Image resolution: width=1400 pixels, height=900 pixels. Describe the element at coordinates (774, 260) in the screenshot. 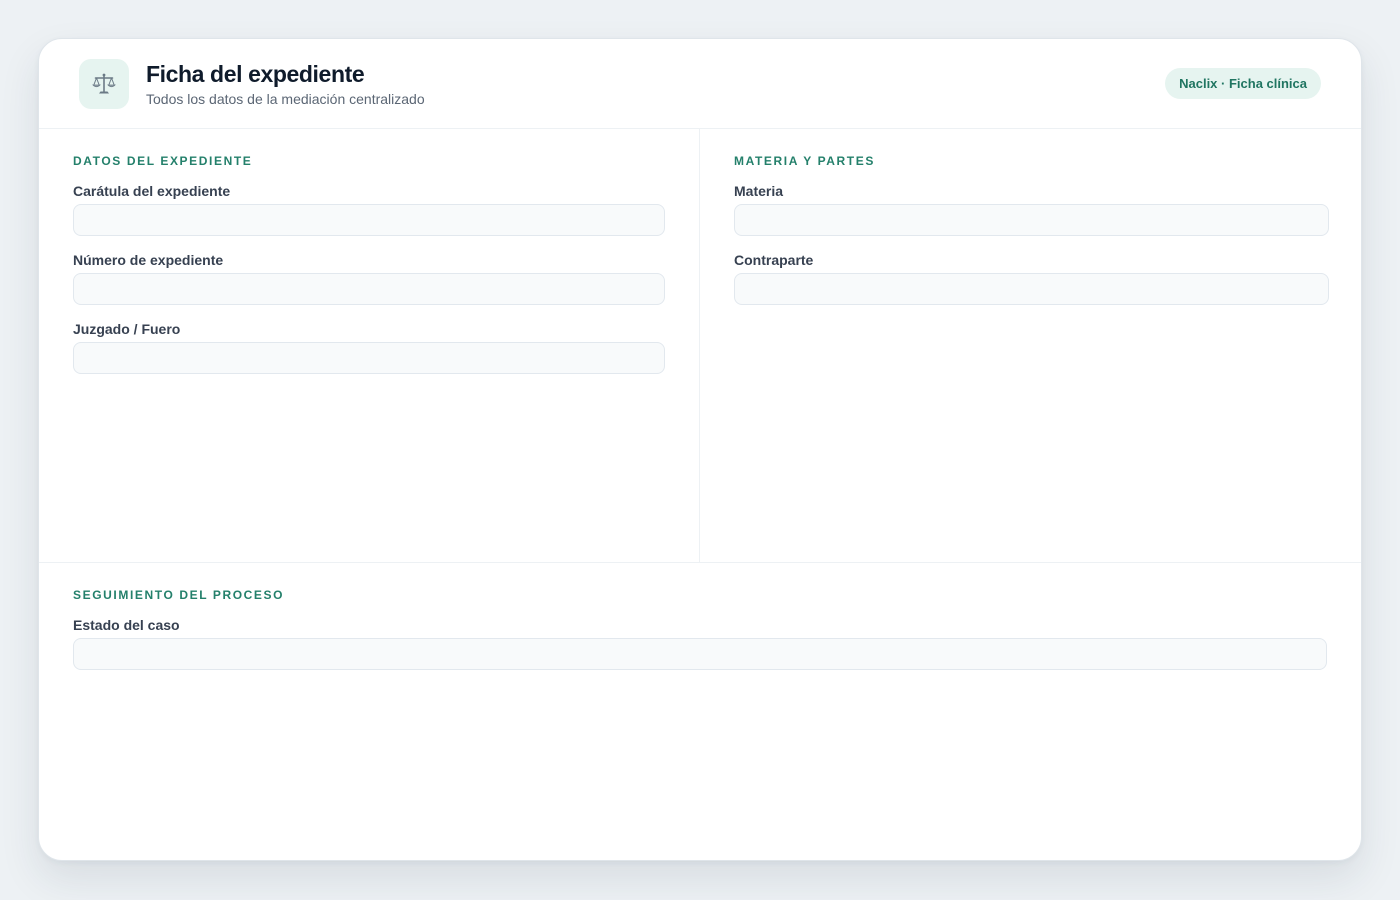

I see `field-label: Contraparte` at that location.